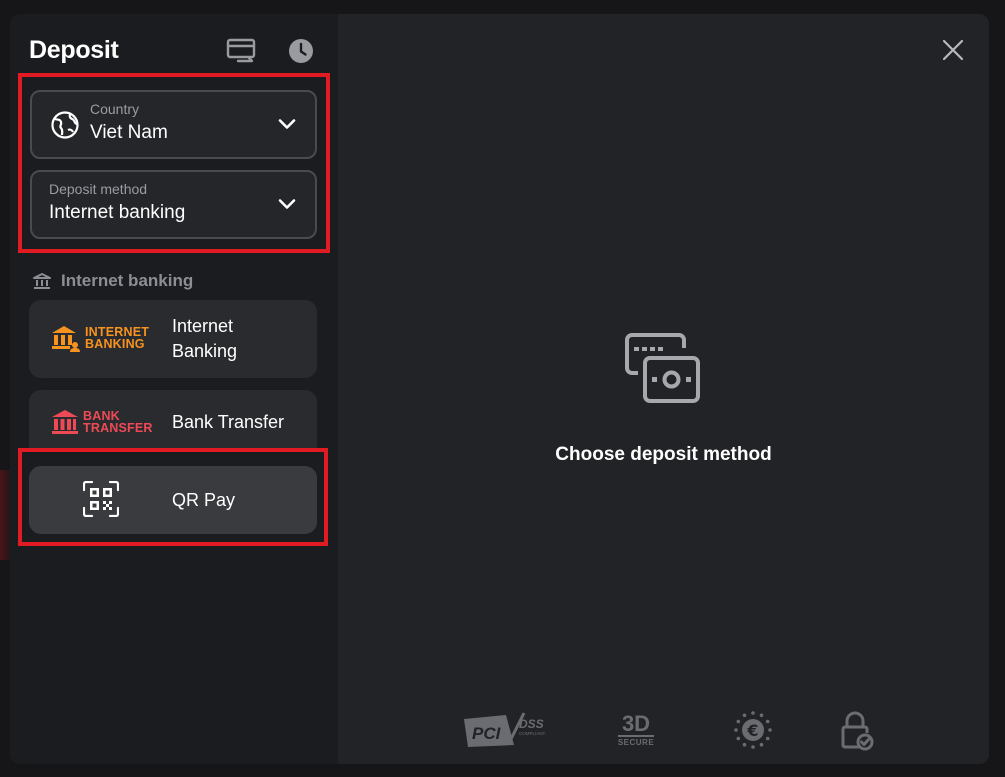 The height and width of the screenshot is (777, 1005). What do you see at coordinates (487, 733) in the screenshot?
I see `pci-text: PCI` at bounding box center [487, 733].